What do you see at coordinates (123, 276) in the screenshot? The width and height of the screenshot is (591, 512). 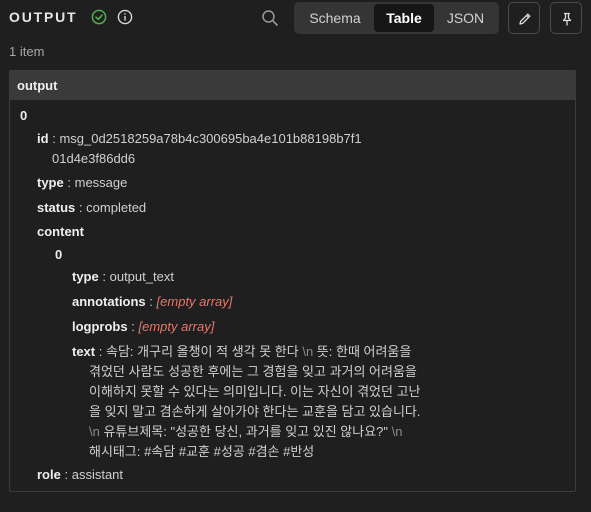 I see `content-type-field: type : output_text` at bounding box center [123, 276].